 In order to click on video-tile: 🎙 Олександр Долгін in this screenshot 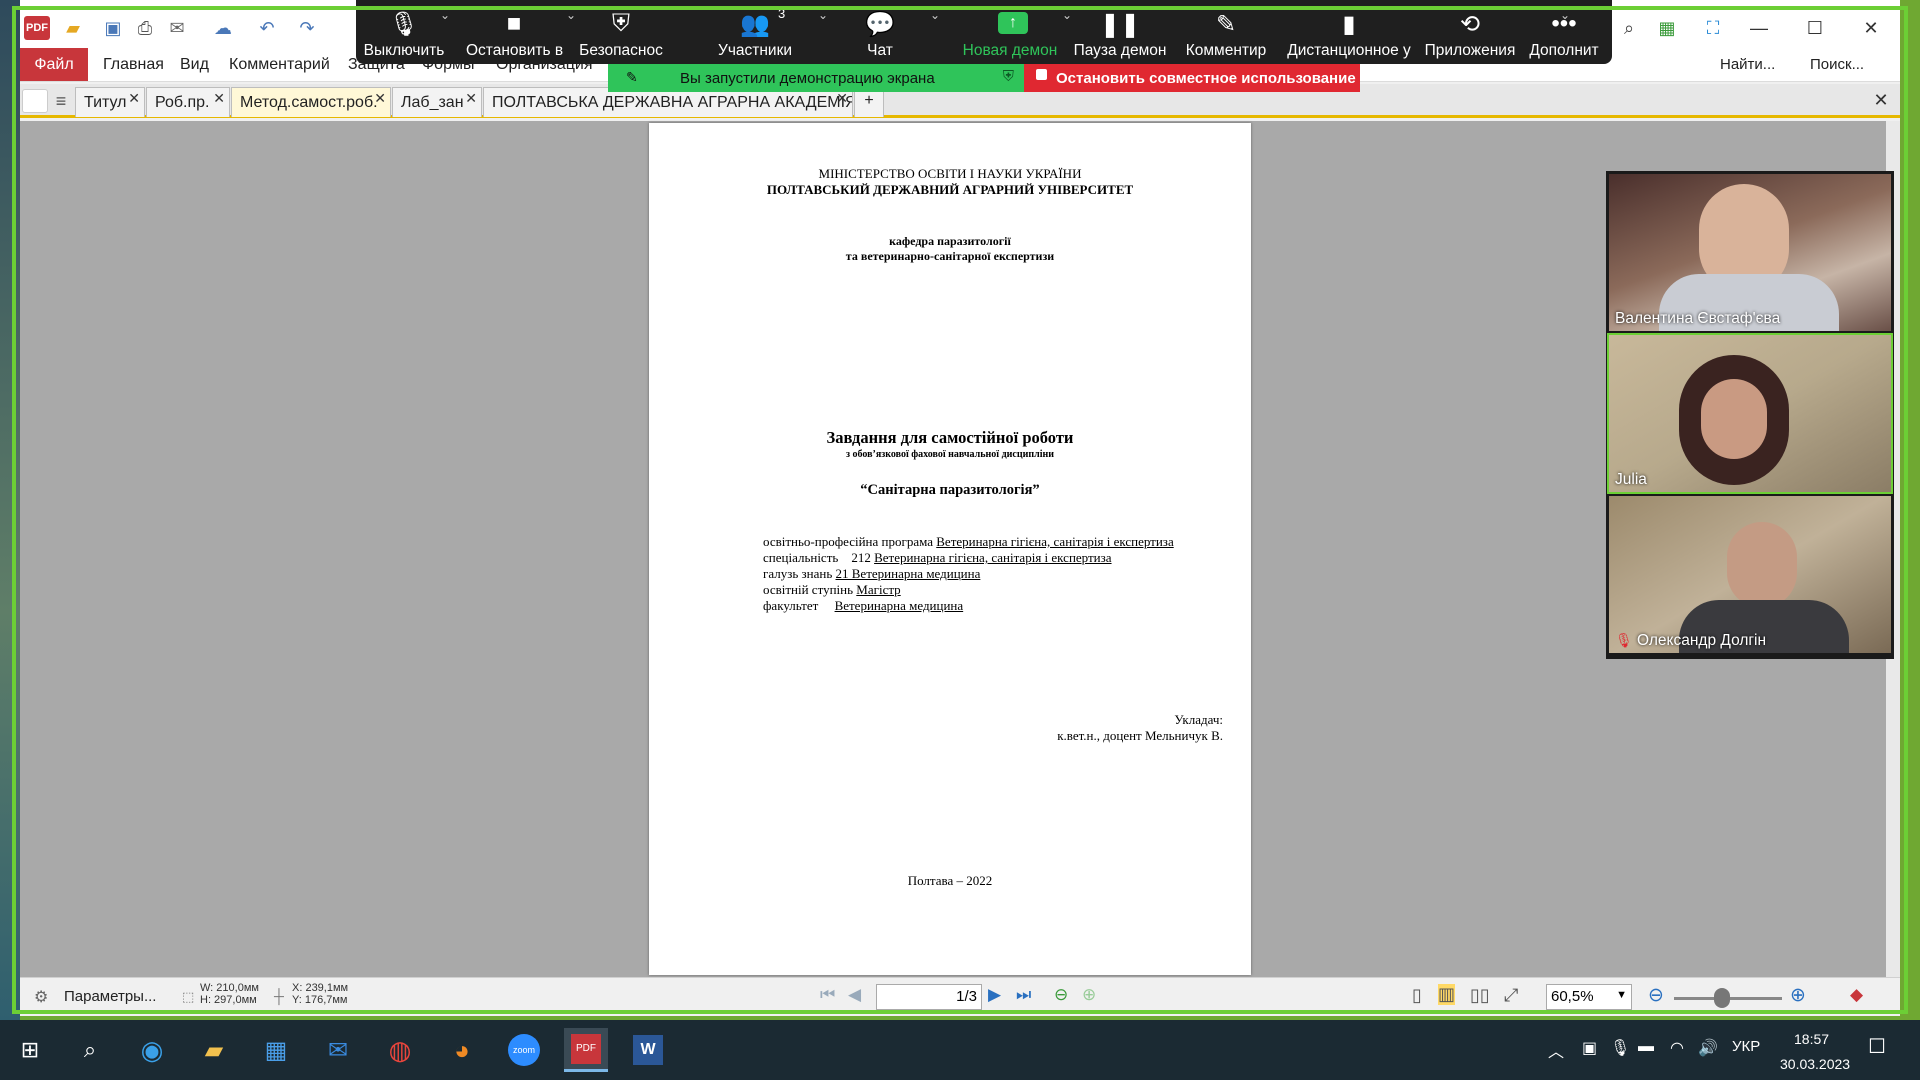, I will do `click(1750, 574)`.